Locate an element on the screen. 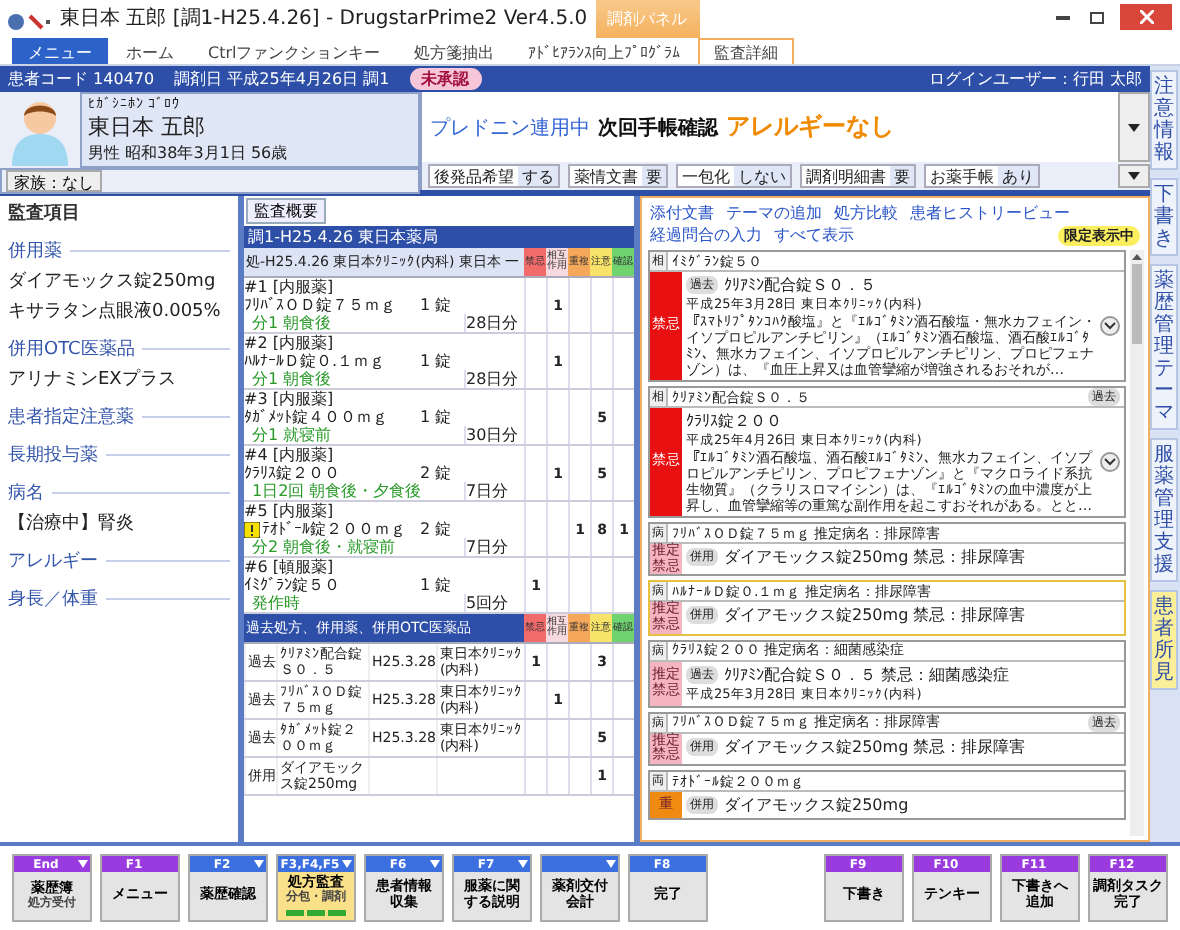  drug-usage: 分1 就寝前 is located at coordinates (292, 435).